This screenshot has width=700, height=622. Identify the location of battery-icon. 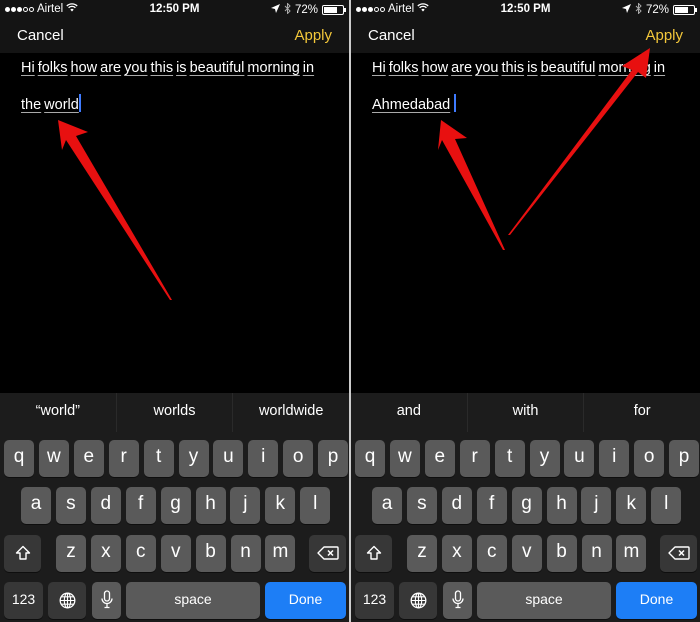
(685, 10).